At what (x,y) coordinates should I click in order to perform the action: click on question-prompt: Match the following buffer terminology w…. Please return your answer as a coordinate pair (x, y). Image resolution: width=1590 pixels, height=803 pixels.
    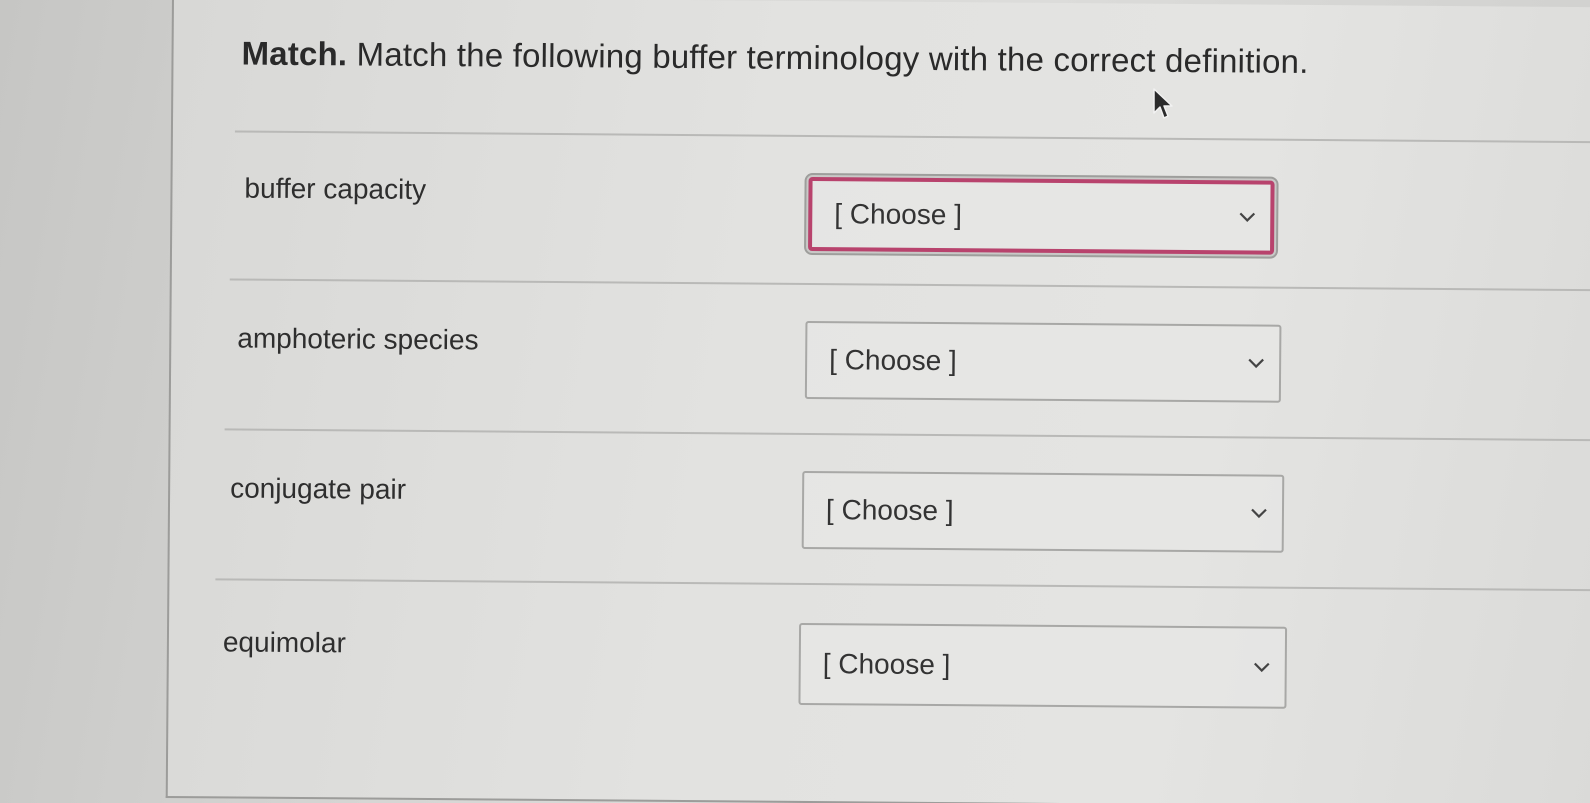
    Looking at the image, I should click on (832, 57).